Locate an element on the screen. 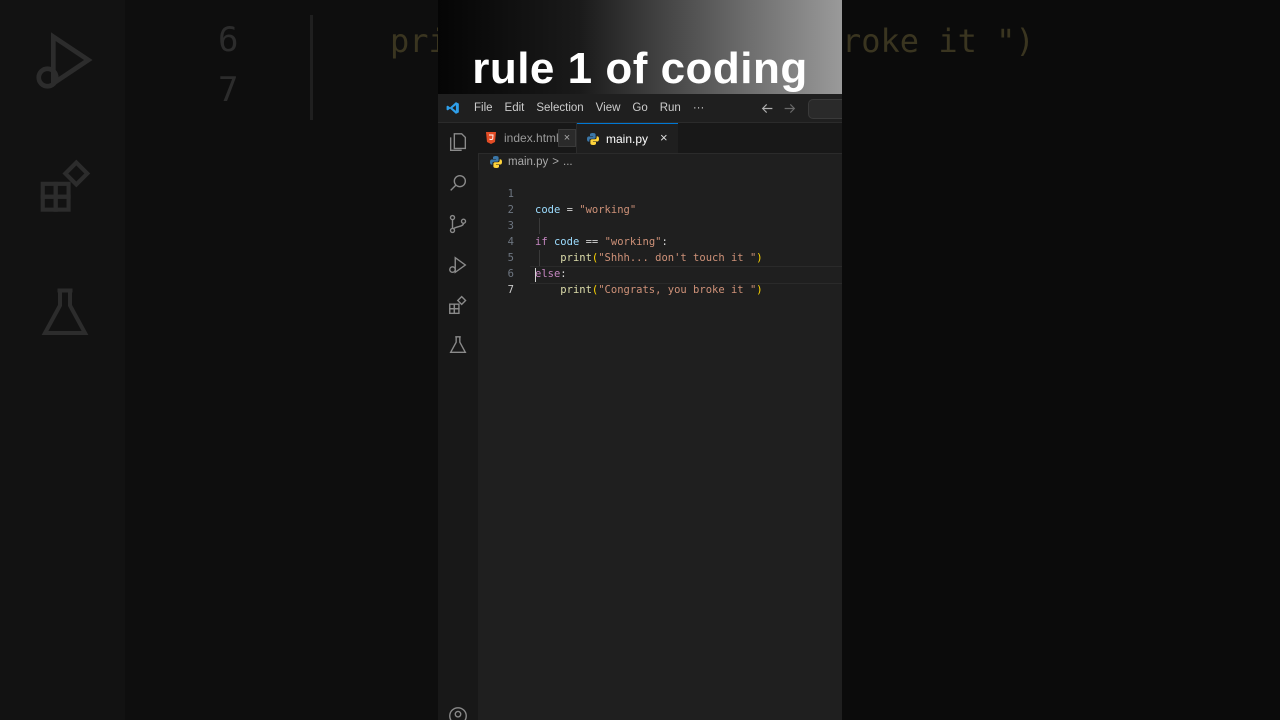 The image size is (1280, 720). account-icon is located at coordinates (458, 712).